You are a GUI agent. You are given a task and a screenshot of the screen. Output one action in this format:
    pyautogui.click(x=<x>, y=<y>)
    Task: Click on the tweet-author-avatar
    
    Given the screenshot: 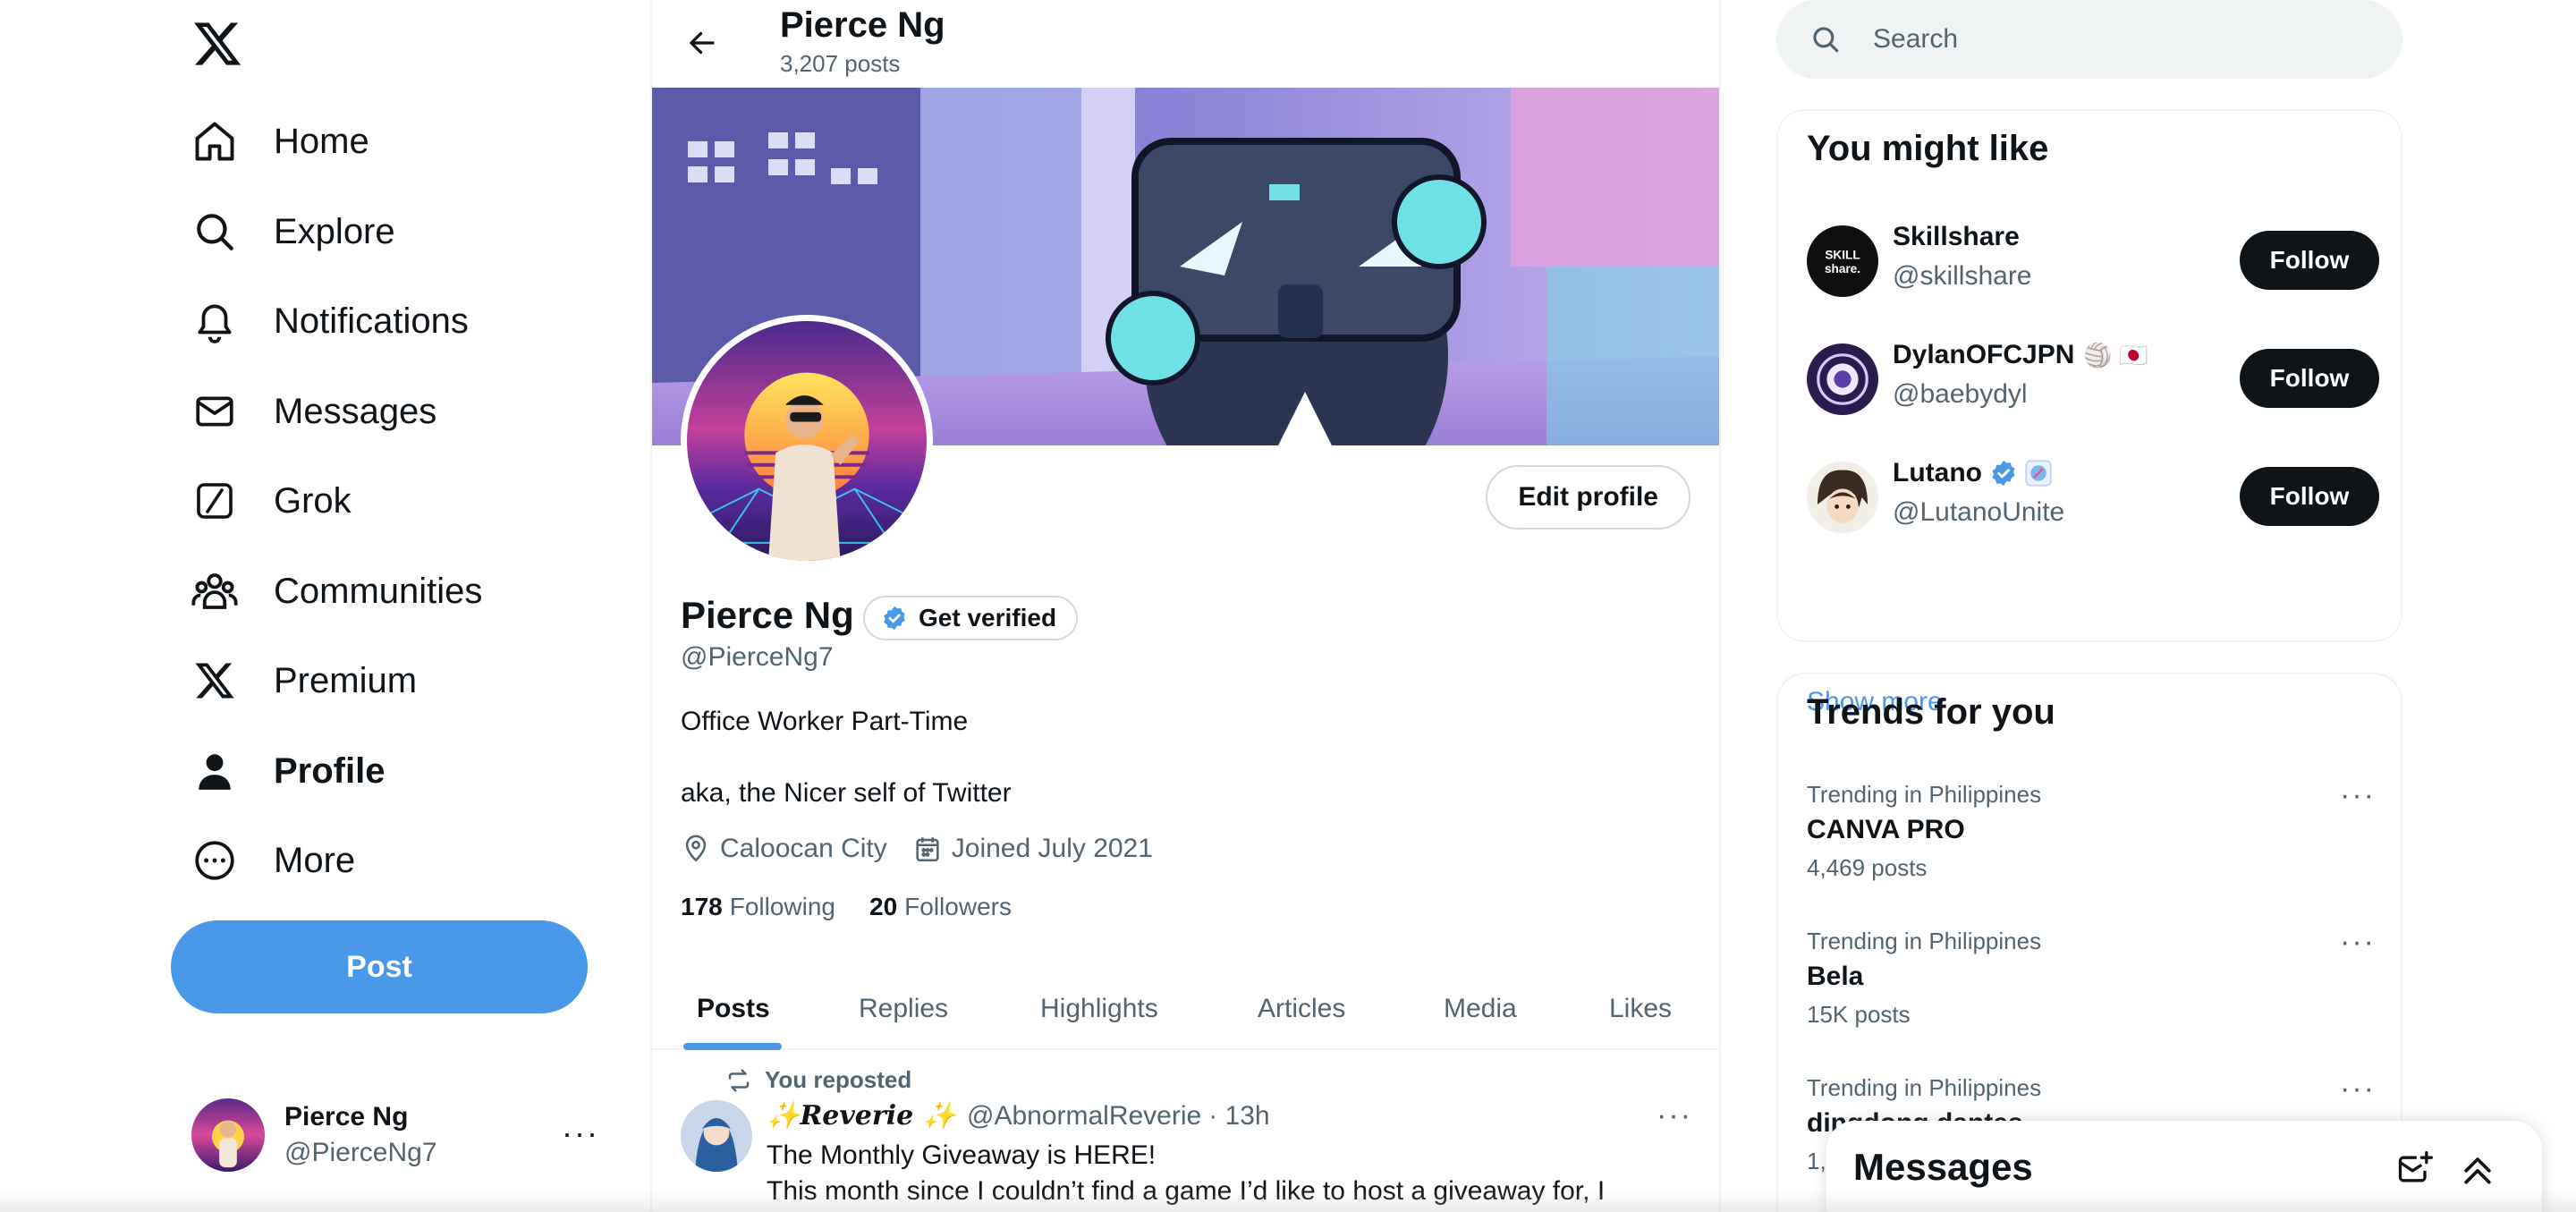 What is the action you would take?
    pyautogui.click(x=716, y=1136)
    